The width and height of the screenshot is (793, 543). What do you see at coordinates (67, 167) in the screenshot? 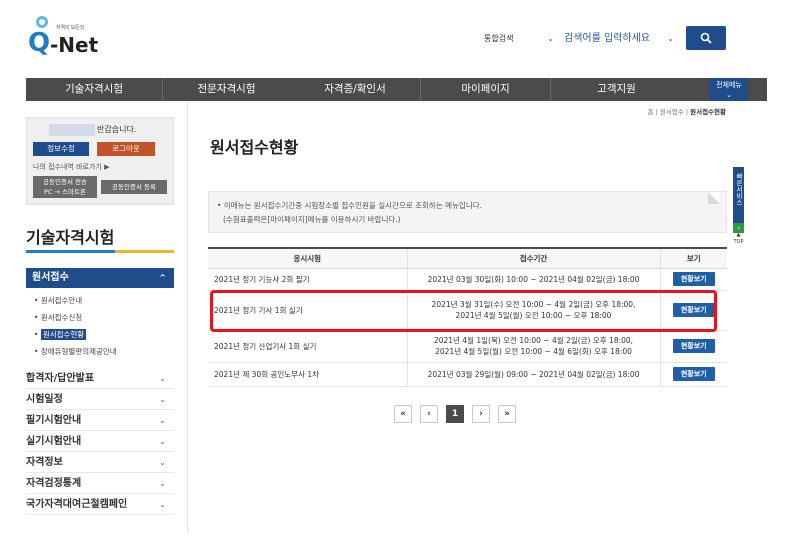
I see `my-applications-label: 나의 접수내역 바로가기` at bounding box center [67, 167].